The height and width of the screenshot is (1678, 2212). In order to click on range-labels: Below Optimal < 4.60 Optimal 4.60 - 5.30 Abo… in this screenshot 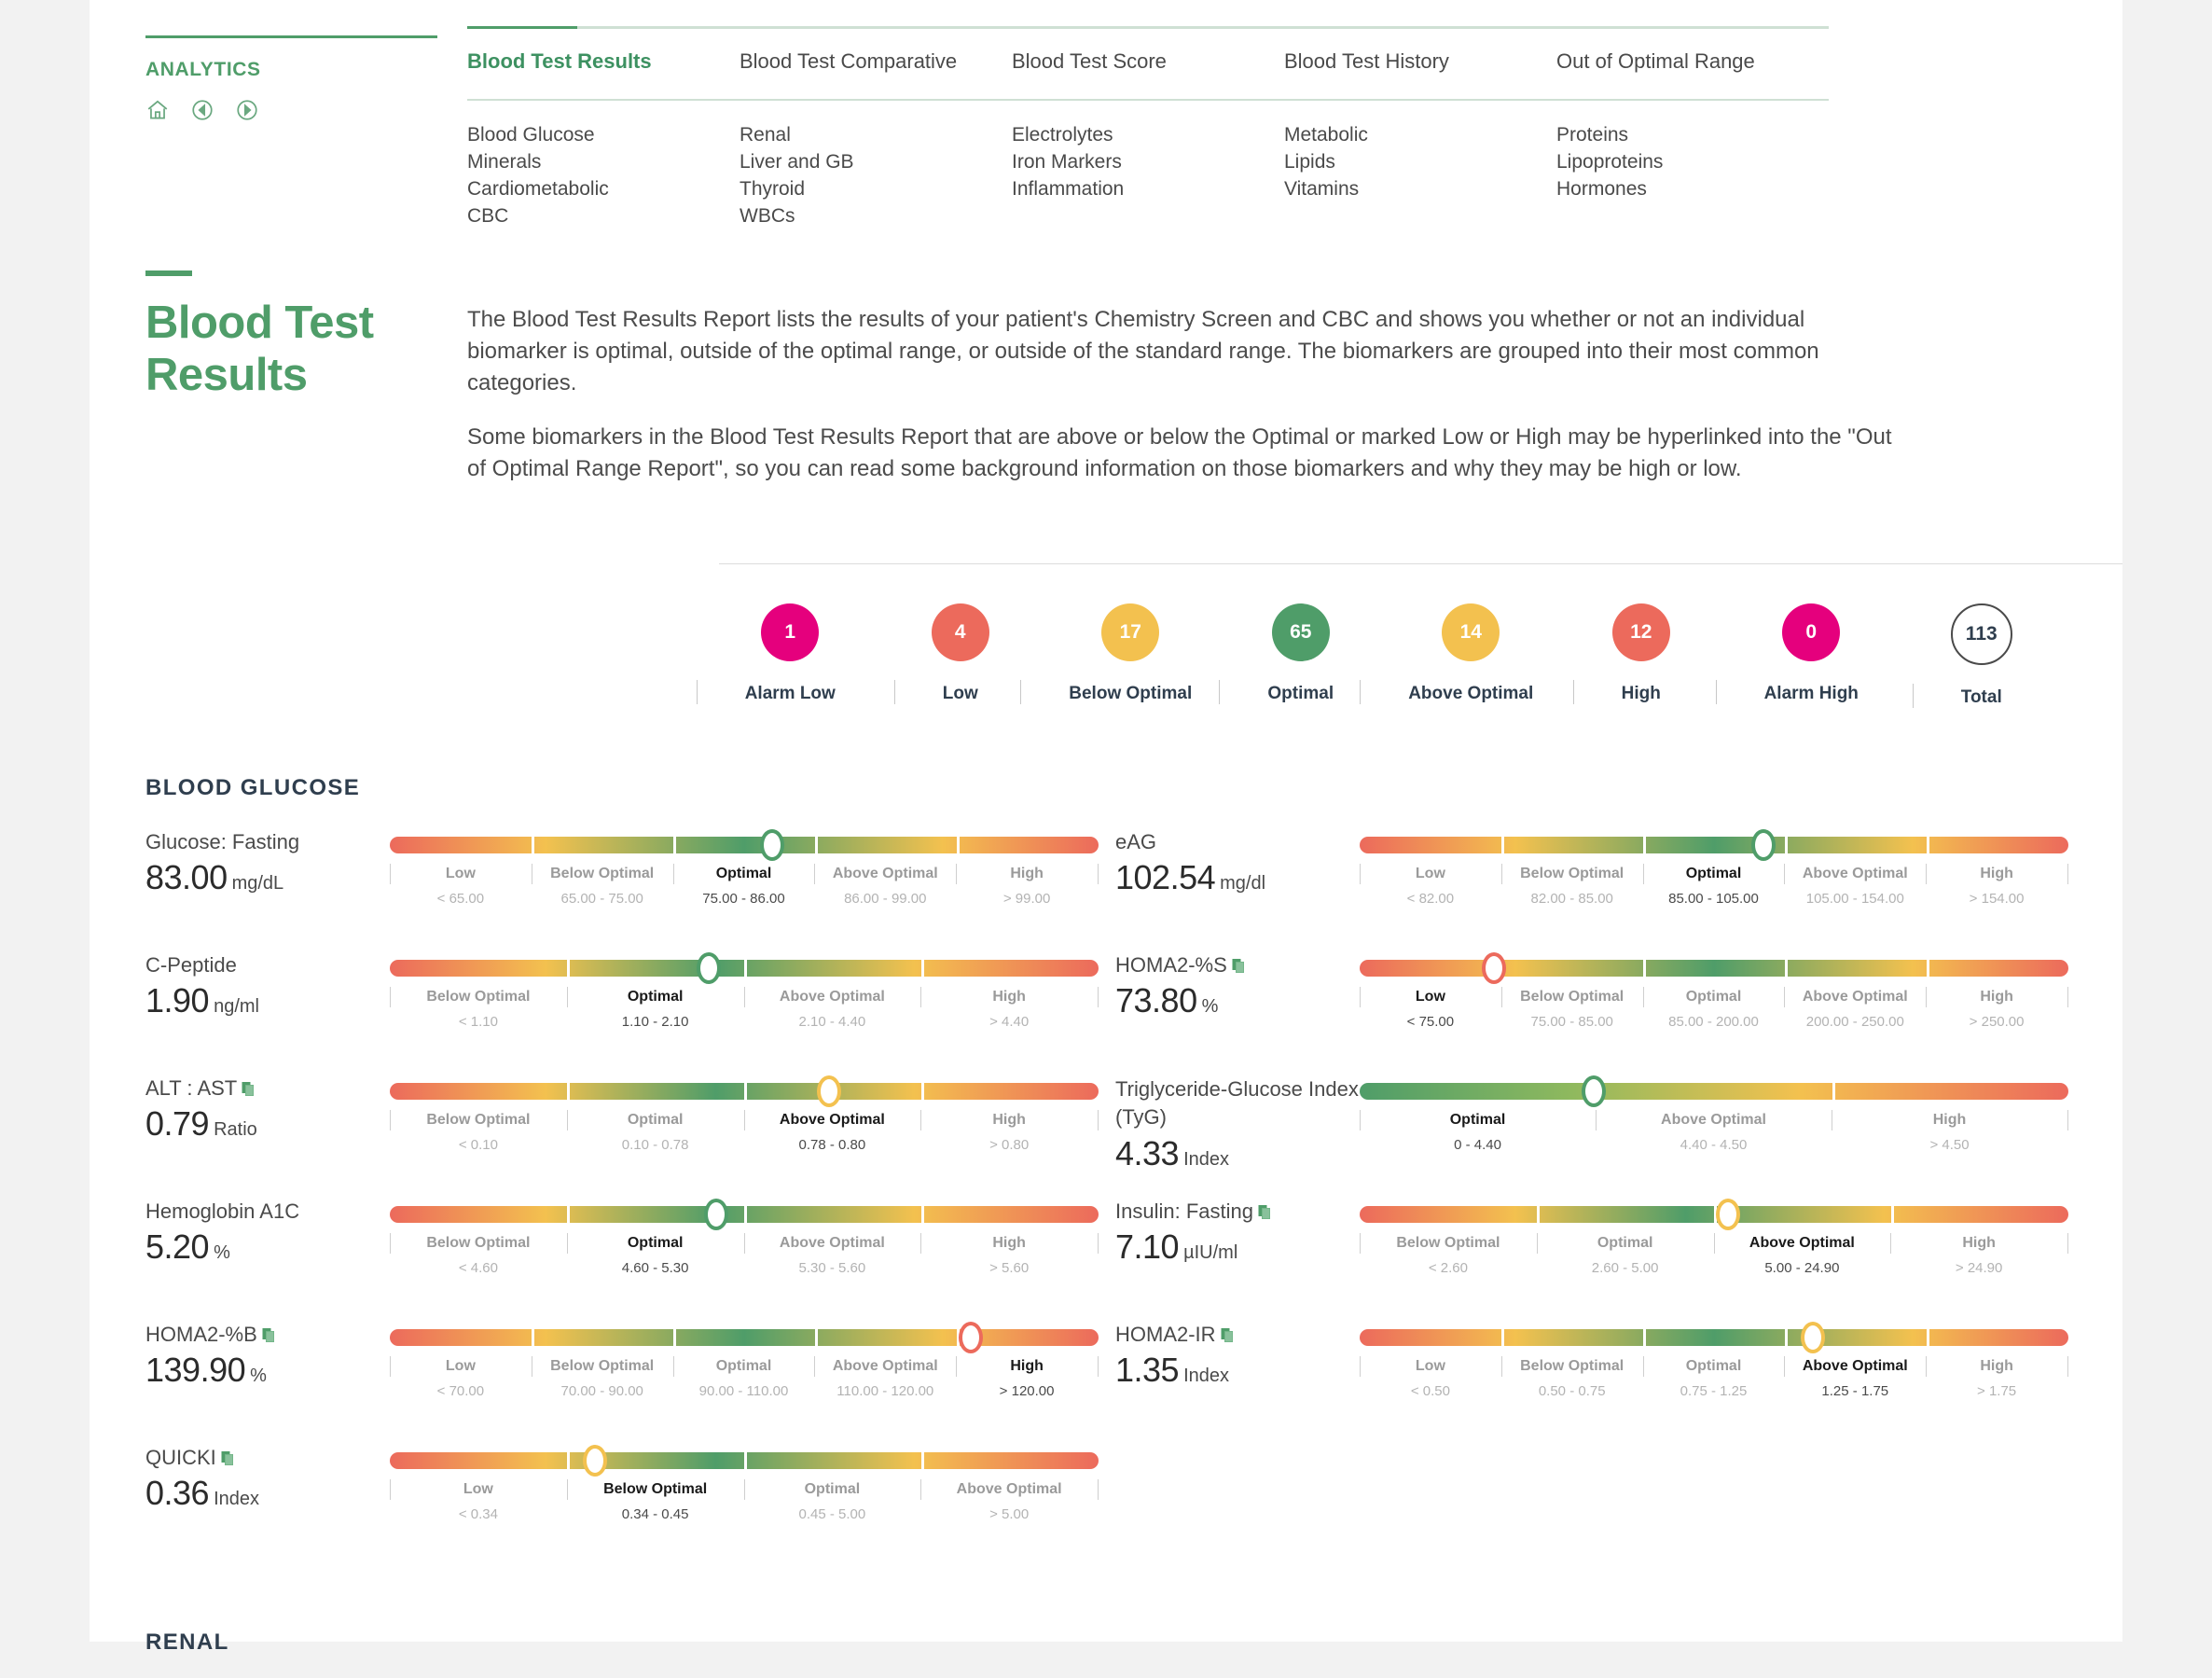, I will do `click(744, 1254)`.